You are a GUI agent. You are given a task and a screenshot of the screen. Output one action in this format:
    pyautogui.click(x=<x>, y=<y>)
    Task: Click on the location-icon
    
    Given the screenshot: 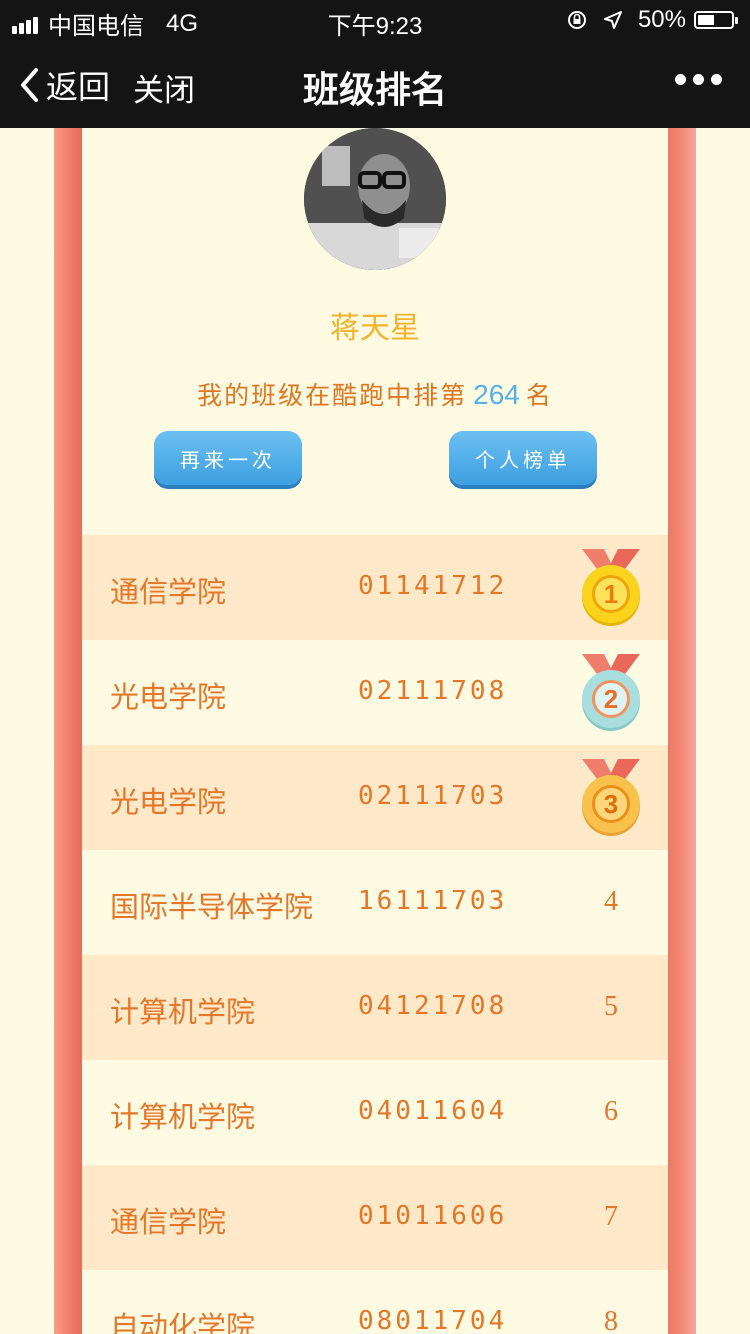 What is the action you would take?
    pyautogui.click(x=612, y=20)
    